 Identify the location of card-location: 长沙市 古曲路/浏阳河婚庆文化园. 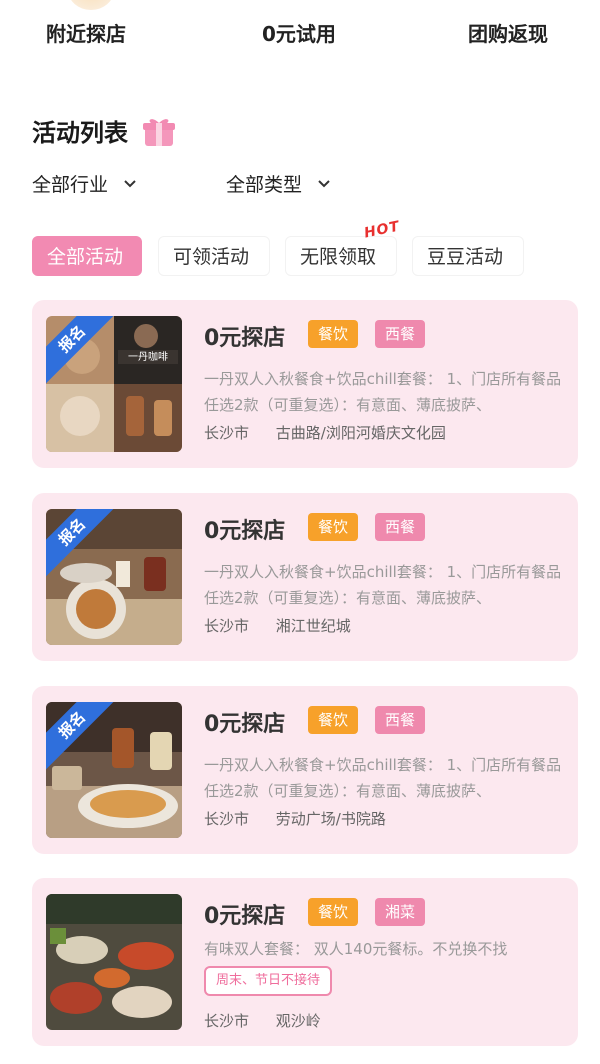
(325, 432).